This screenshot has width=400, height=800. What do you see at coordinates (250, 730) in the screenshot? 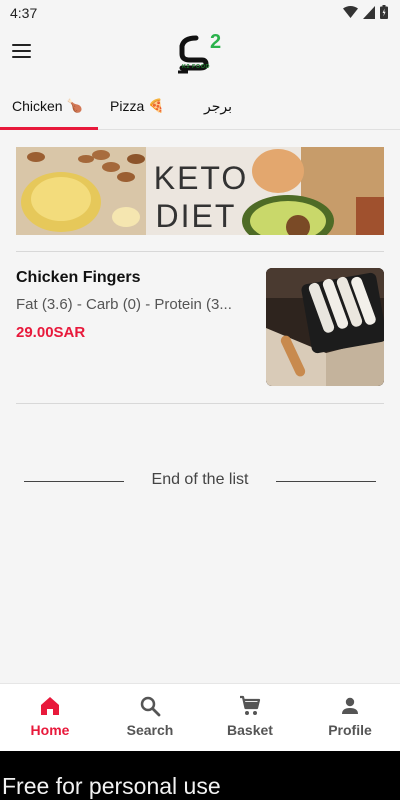
I see `nav-label: Basket` at bounding box center [250, 730].